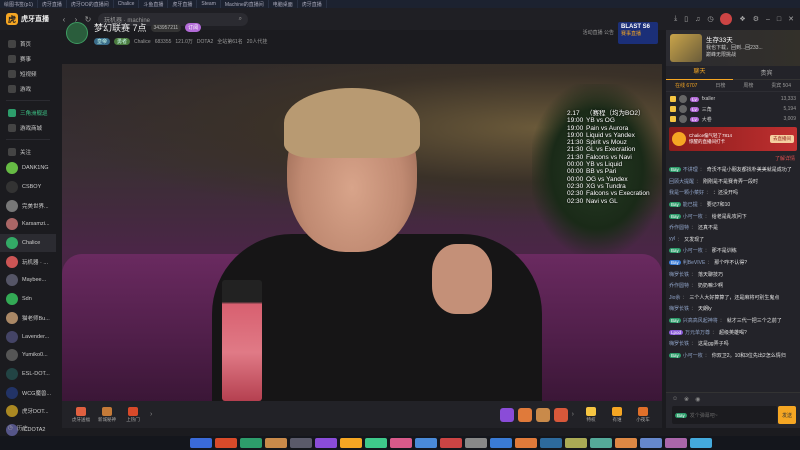 Image resolution: width=800 pixels, height=450 pixels. Describe the element at coordinates (29, 19) in the screenshot. I see `app-logo: 虎 虎牙直播` at that location.